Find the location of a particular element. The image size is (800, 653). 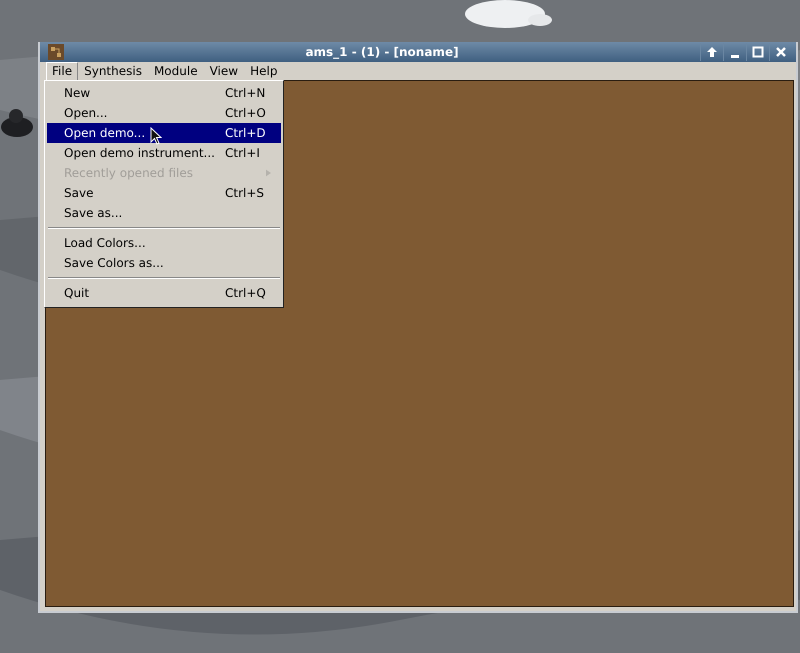

up-arrow-icon is located at coordinates (712, 52).